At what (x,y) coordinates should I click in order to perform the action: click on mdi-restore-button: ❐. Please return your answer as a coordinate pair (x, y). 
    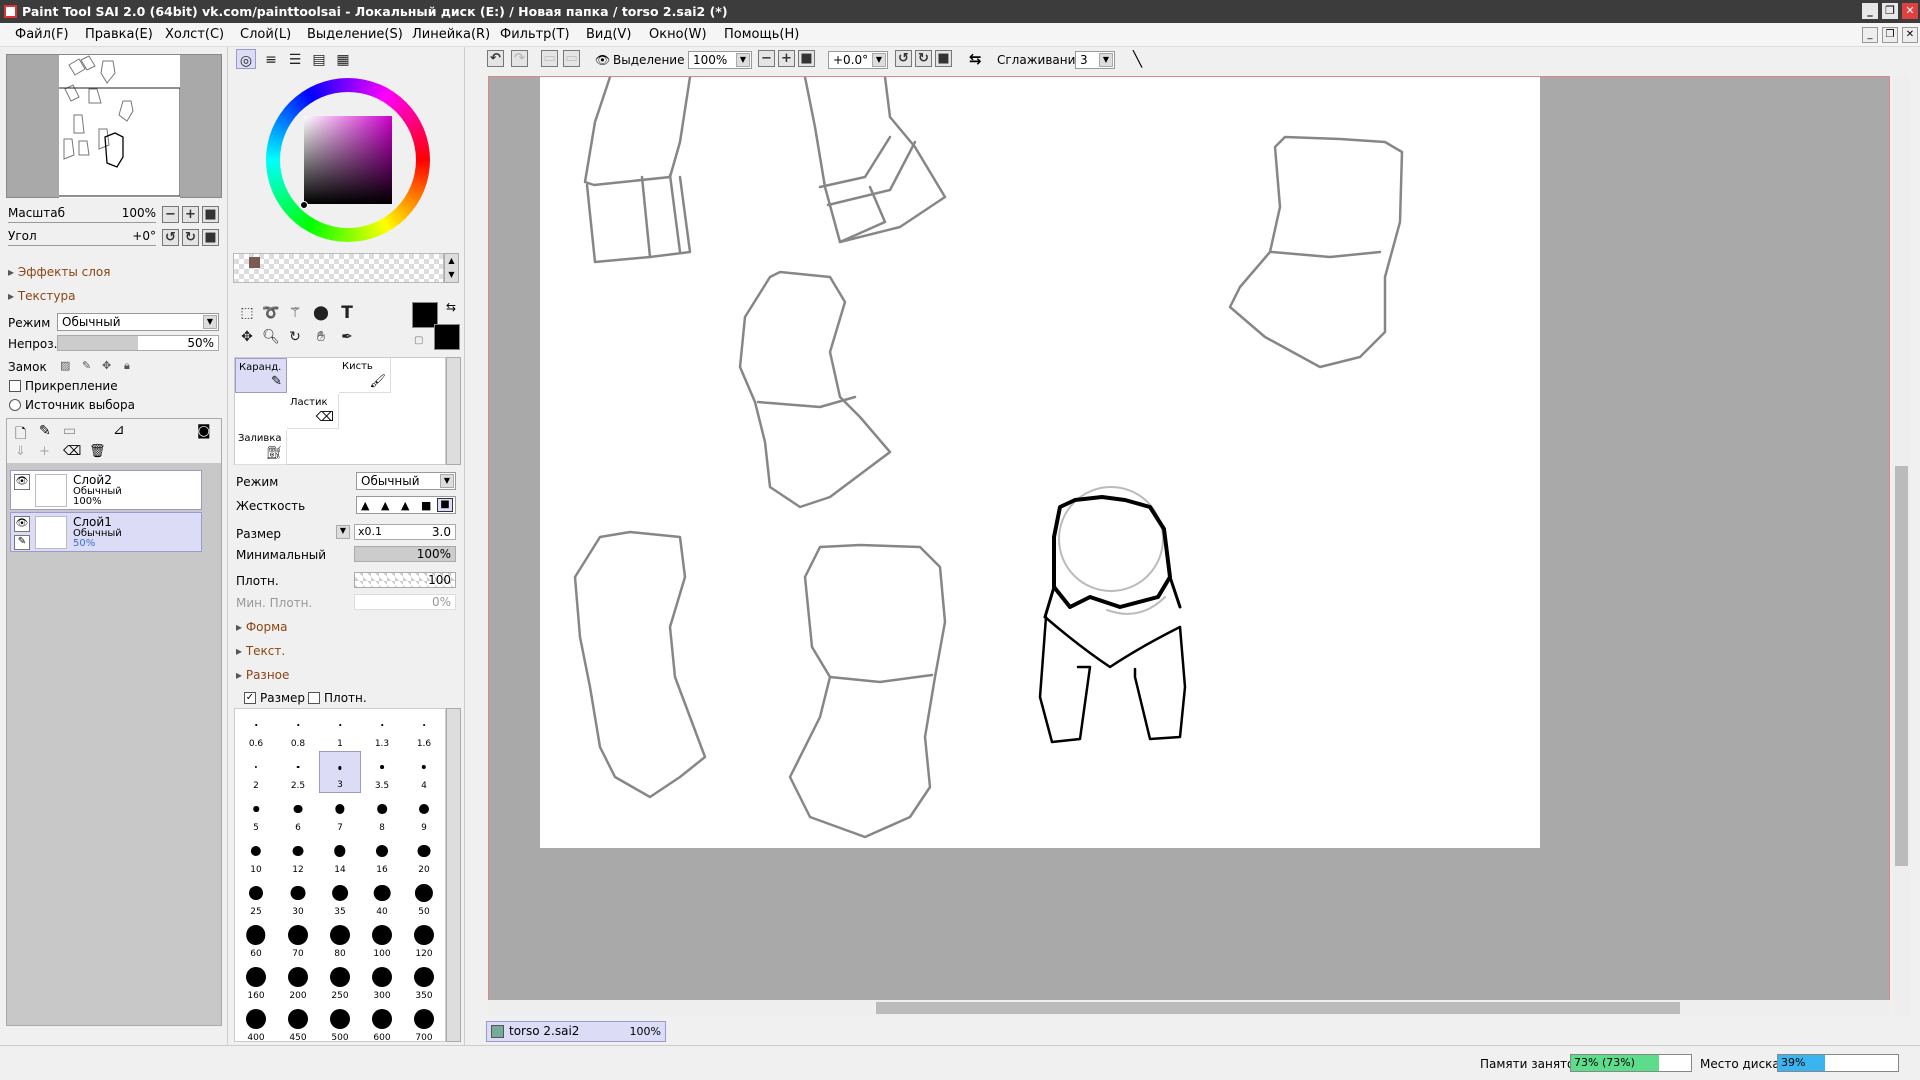
    Looking at the image, I should click on (1890, 35).